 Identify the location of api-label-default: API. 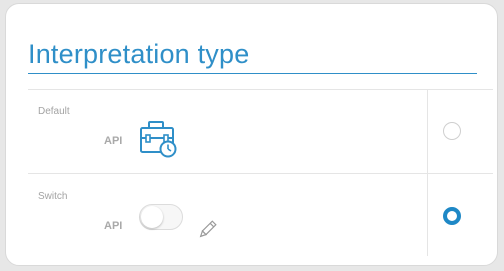
(113, 141).